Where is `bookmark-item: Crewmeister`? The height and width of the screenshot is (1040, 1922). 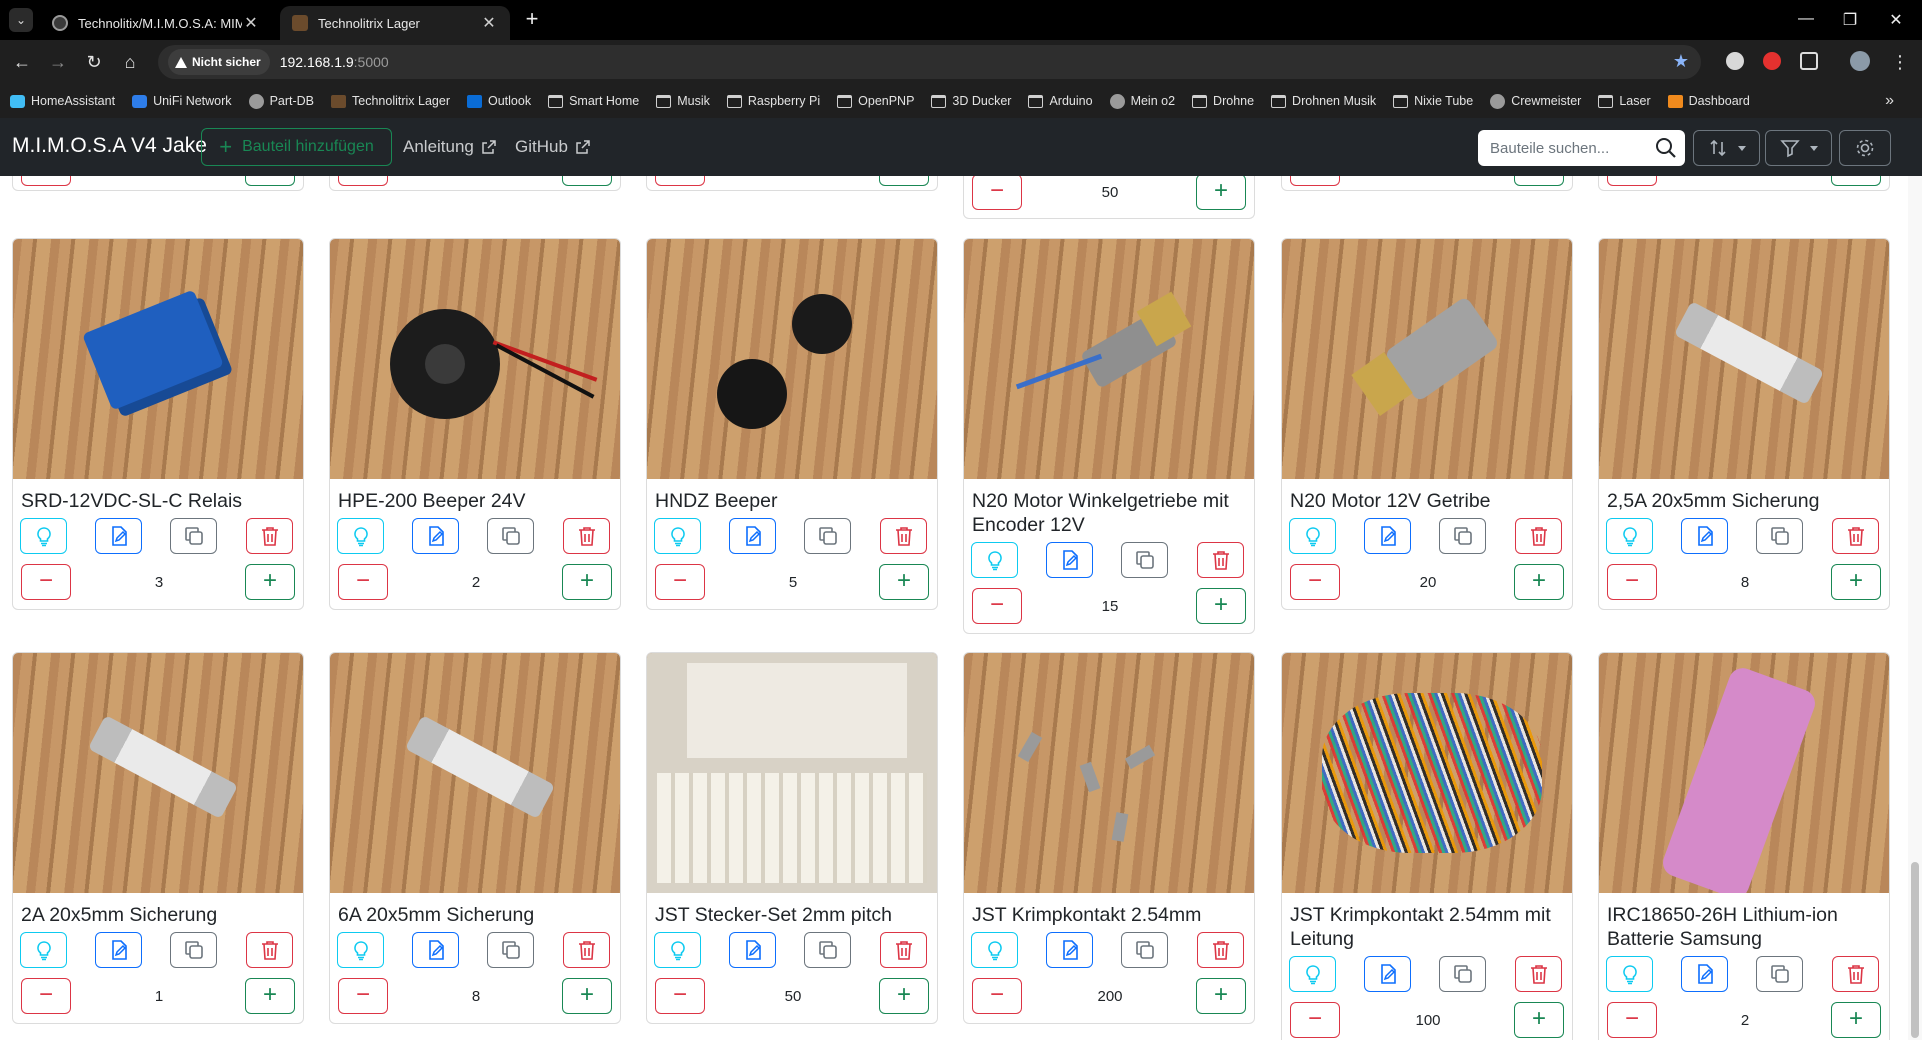
bookmark-item: Crewmeister is located at coordinates (1535, 101).